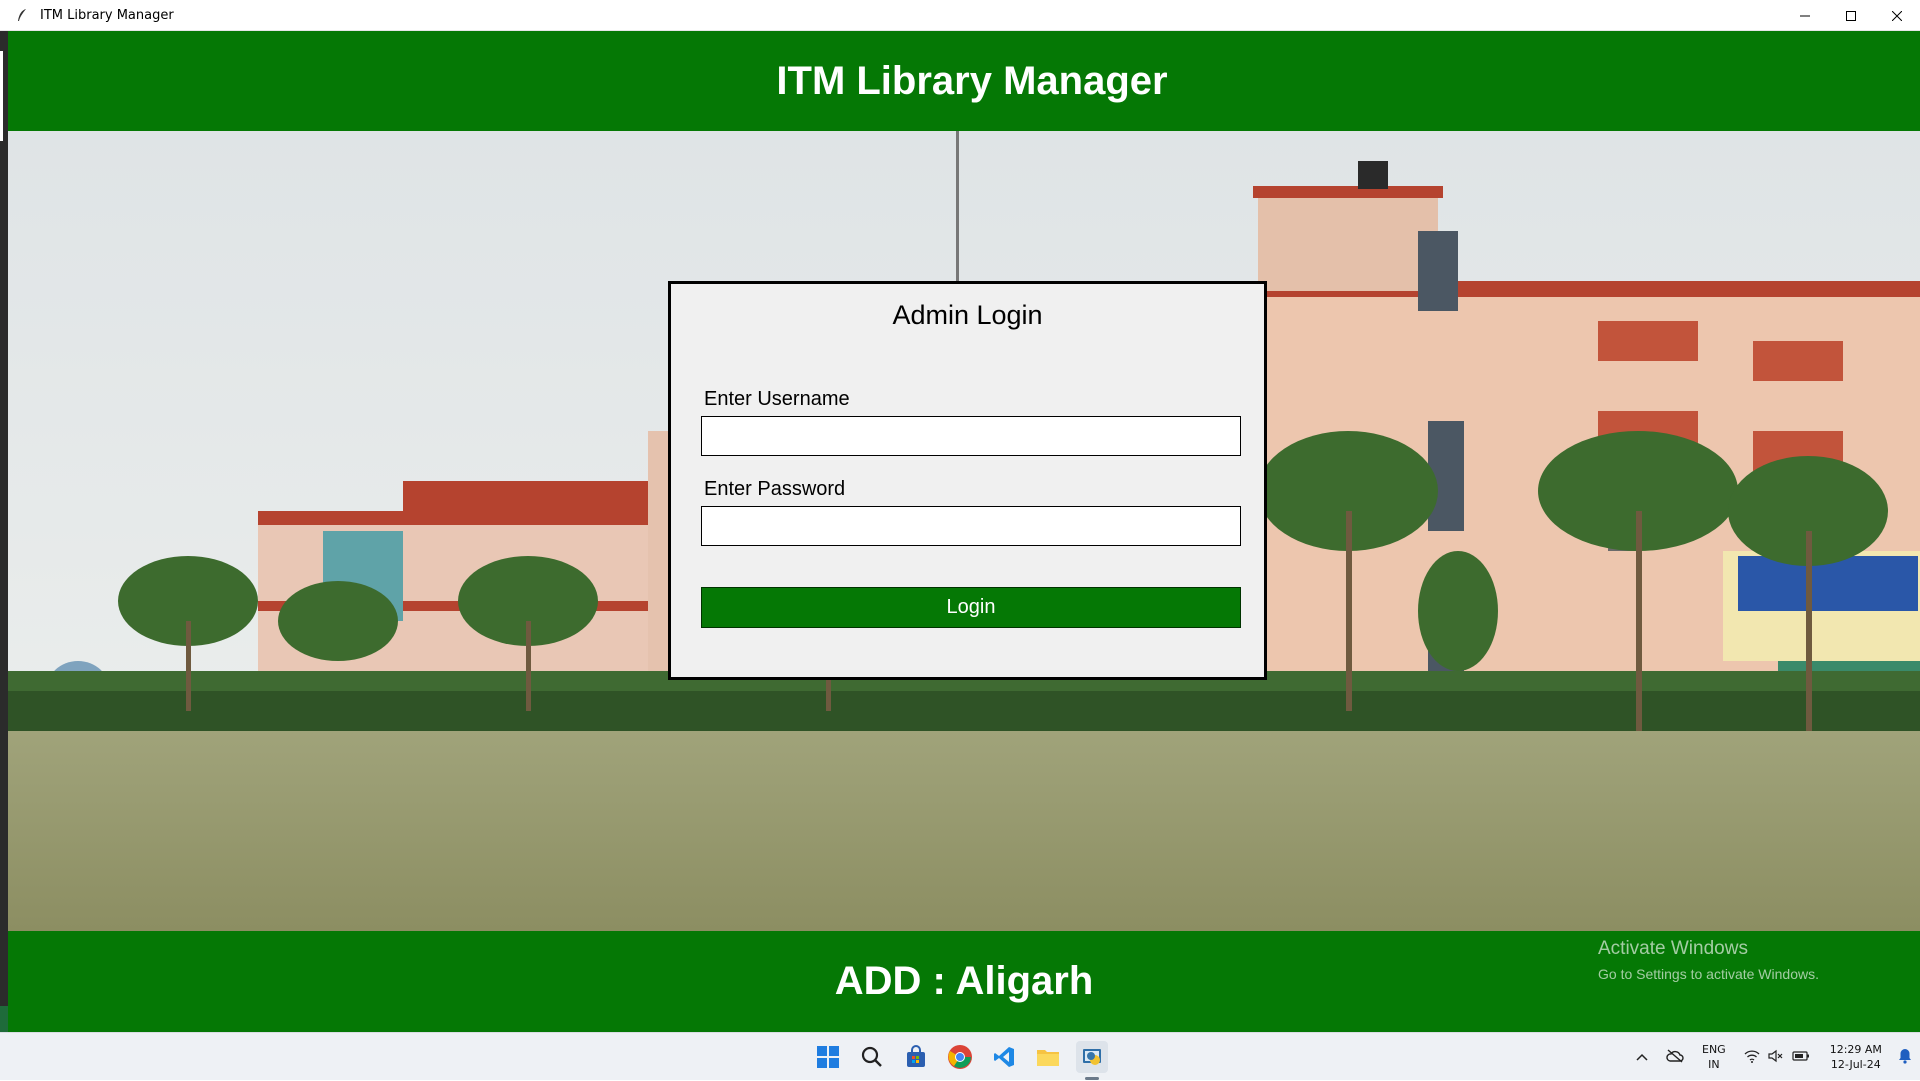 The height and width of the screenshot is (1081, 1920). Describe the element at coordinates (777, 399) in the screenshot. I see `username-label: Enter Username` at that location.